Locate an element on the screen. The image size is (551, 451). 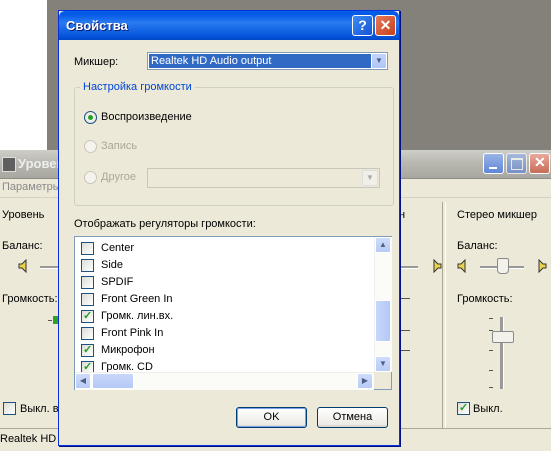
column-title-stereo-mixer: Стерео микшер is located at coordinates (497, 215).